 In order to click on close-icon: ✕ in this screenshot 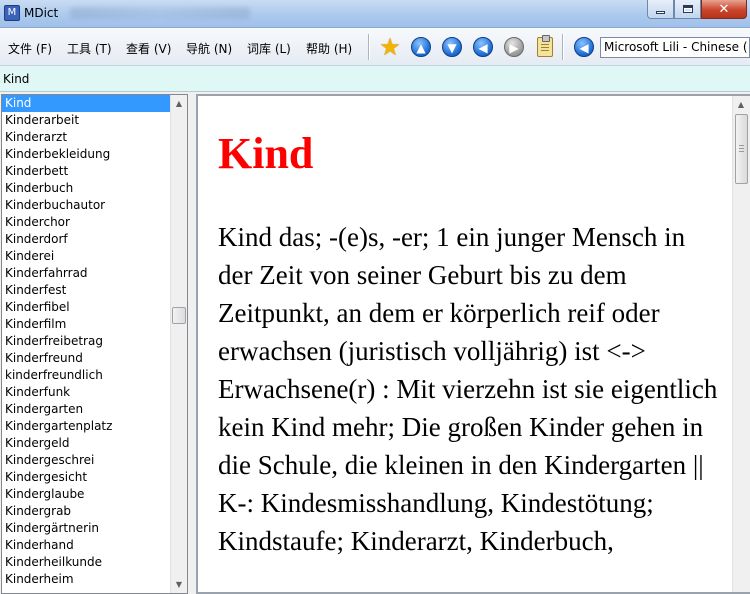, I will do `click(724, 9)`.